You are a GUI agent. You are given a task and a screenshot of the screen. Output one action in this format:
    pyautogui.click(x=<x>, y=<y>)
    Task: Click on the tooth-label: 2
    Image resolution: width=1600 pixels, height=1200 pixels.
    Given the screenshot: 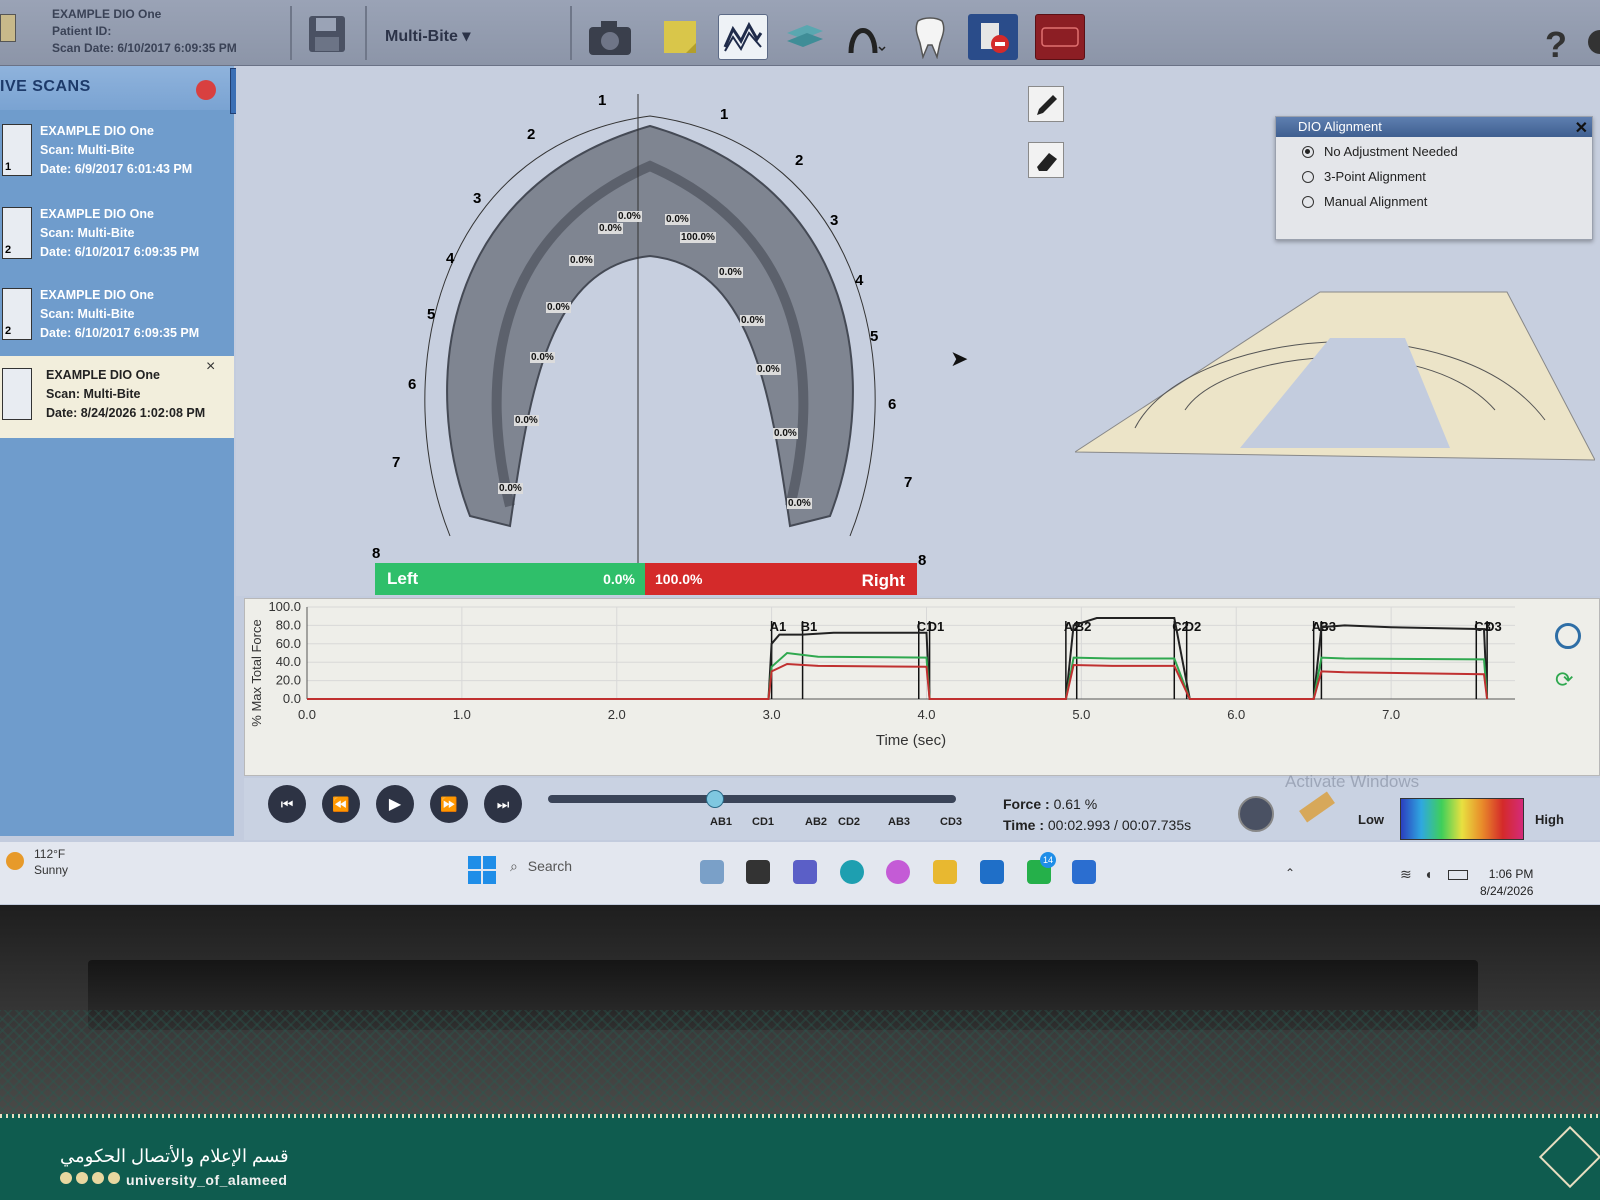 What is the action you would take?
    pyautogui.click(x=799, y=160)
    